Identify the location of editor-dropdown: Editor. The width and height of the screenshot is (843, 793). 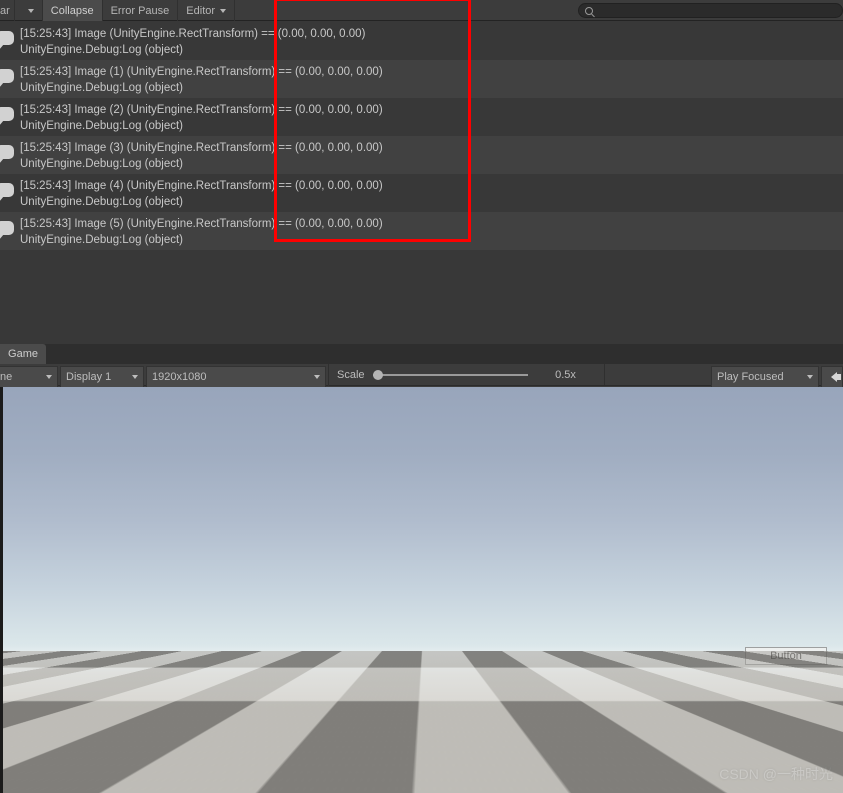
(207, 10).